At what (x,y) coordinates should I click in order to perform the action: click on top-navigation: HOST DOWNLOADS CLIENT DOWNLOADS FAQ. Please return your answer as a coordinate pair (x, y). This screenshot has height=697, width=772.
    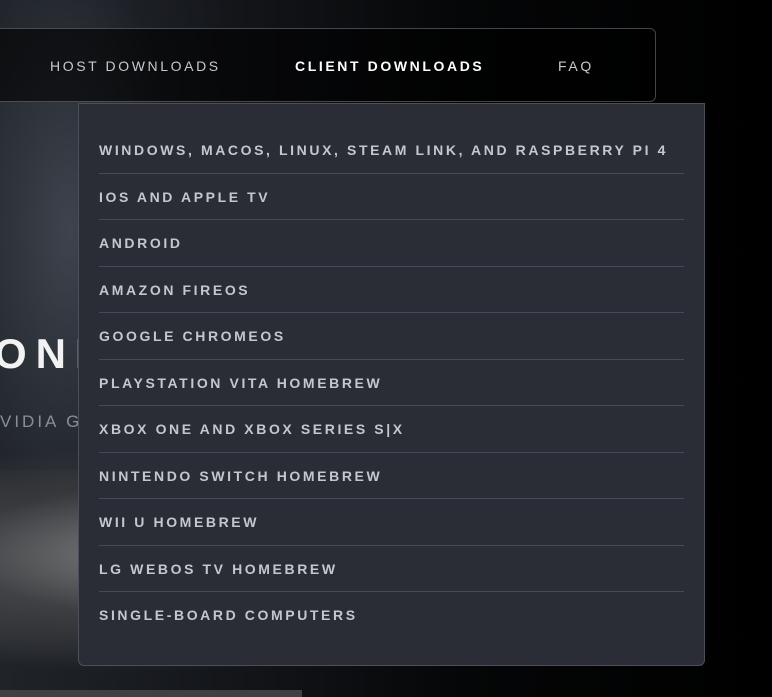
    Looking at the image, I should click on (328, 65).